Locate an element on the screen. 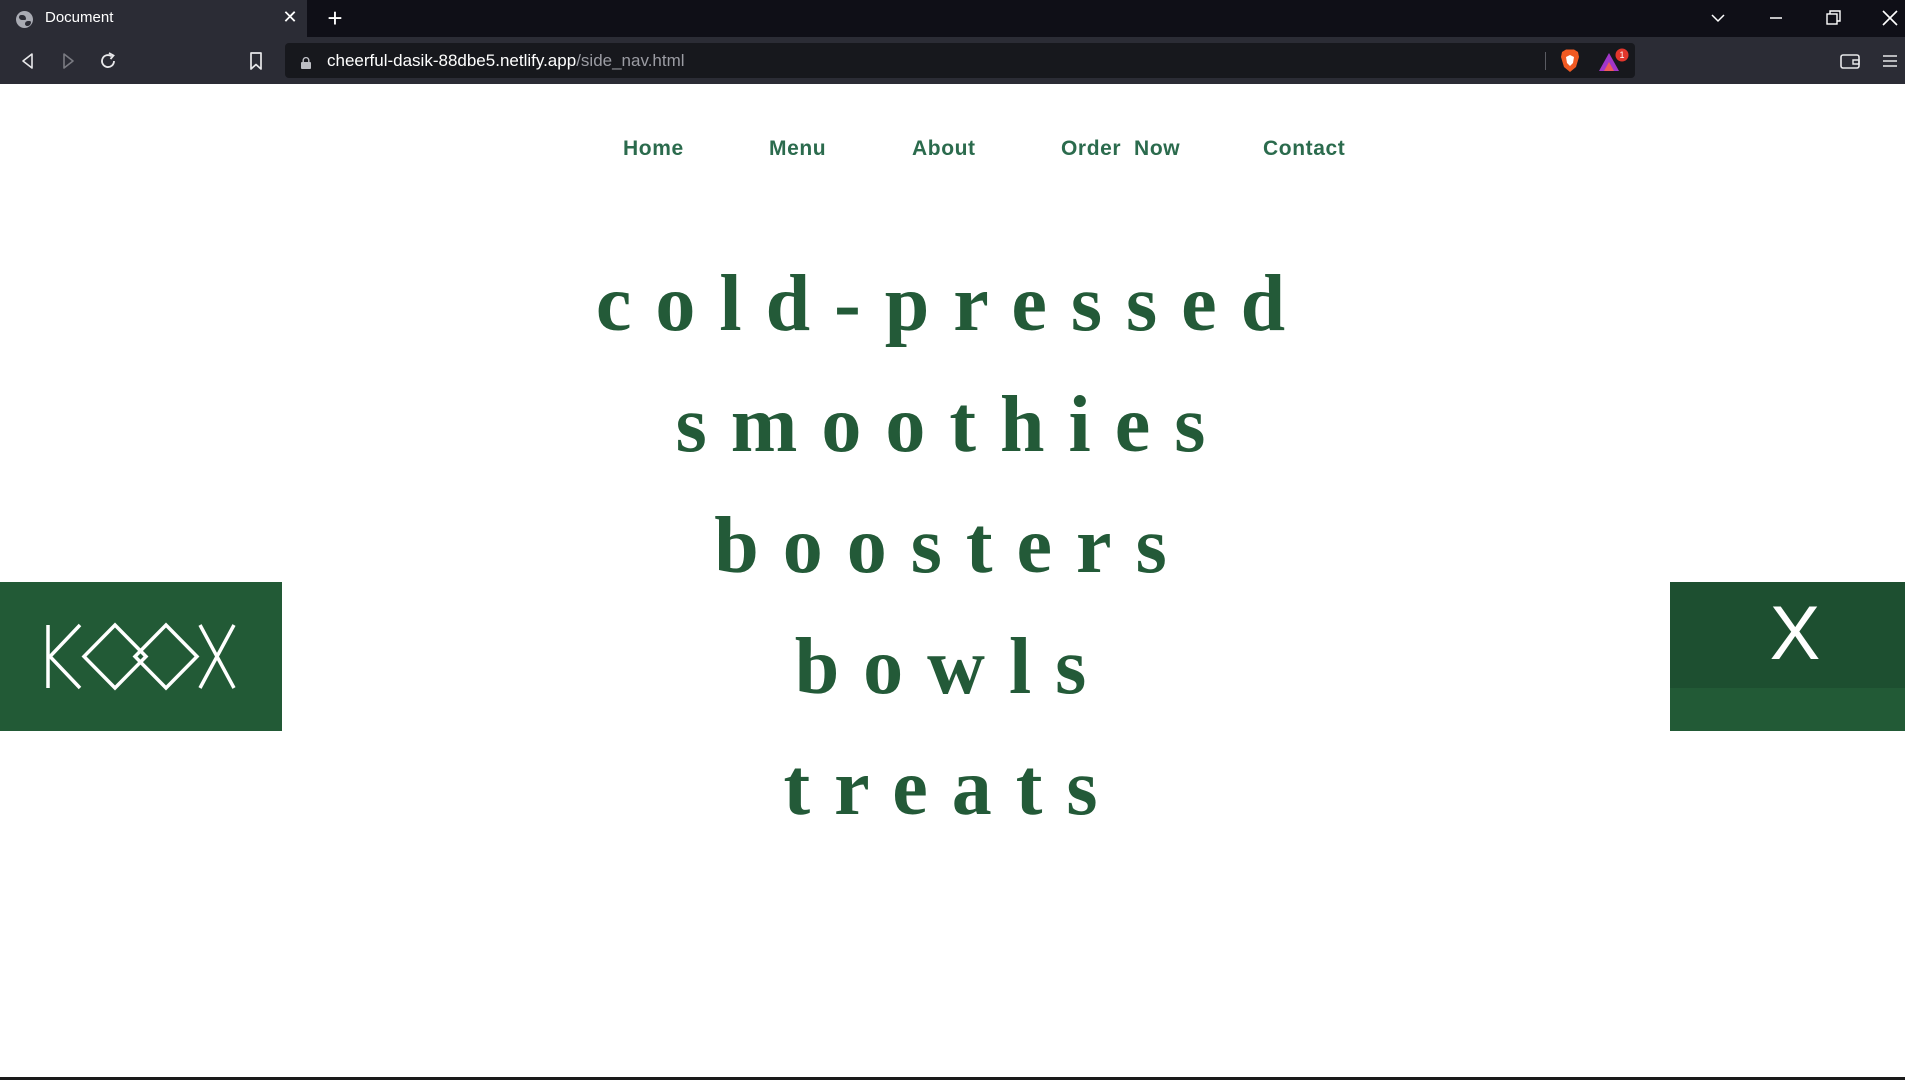  lock-icon is located at coordinates (306, 61).